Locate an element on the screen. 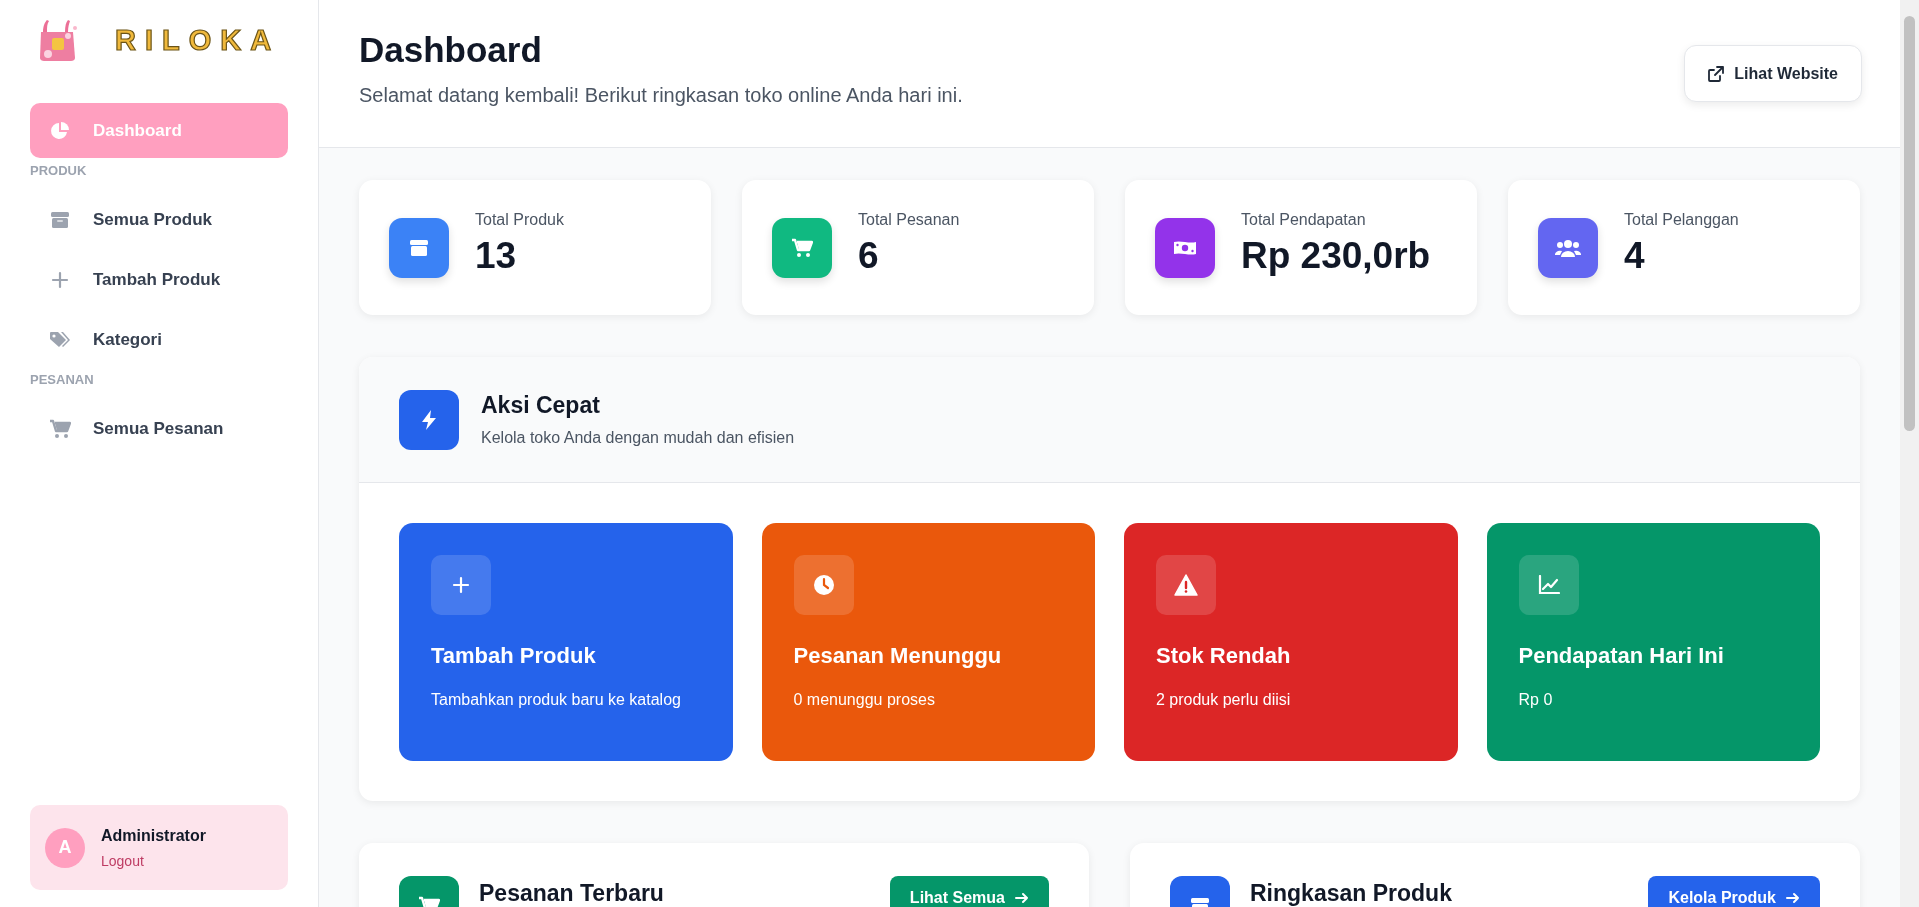  brand-name: RILOKA is located at coordinates (198, 40).